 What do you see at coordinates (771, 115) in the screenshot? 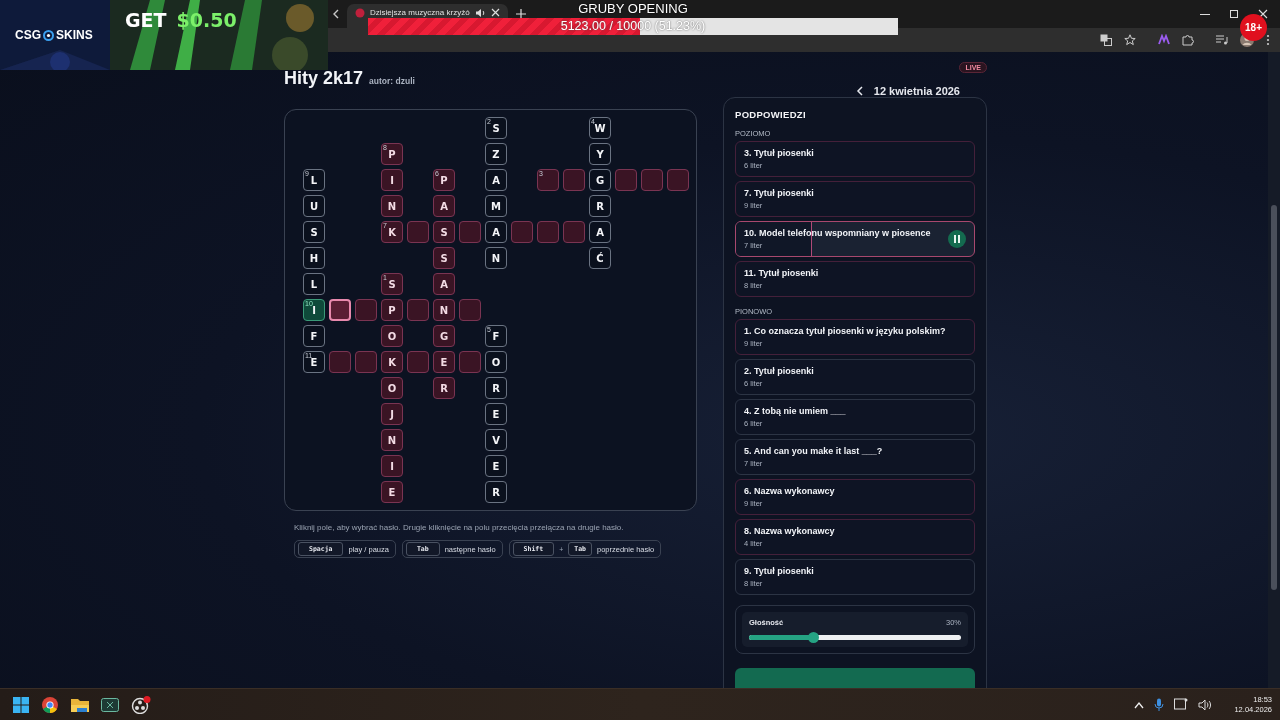
I see `panel-title: PODPOWIEDZI` at bounding box center [771, 115].